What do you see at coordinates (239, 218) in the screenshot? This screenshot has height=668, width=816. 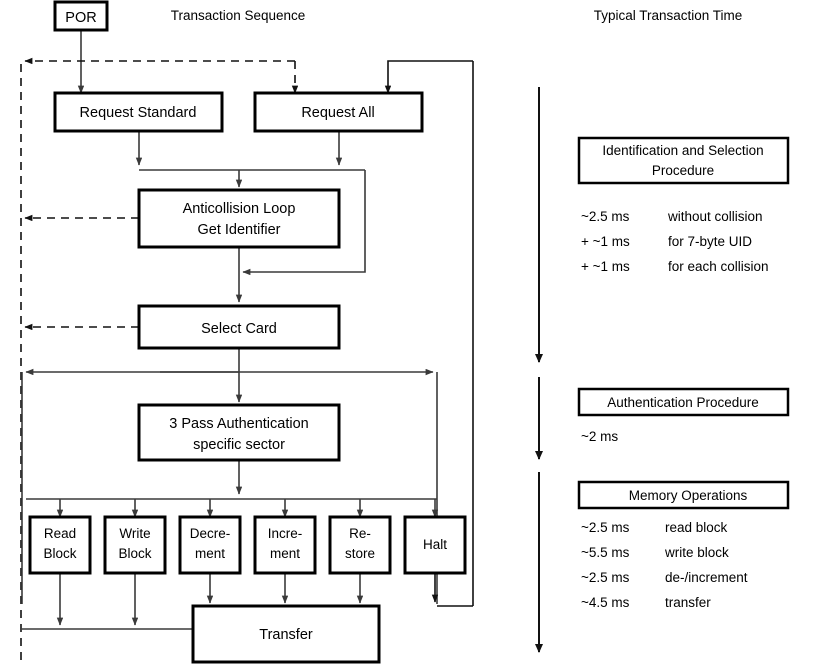 I see `node-anticollision-loop: Anticollision Loop Get Identifier` at bounding box center [239, 218].